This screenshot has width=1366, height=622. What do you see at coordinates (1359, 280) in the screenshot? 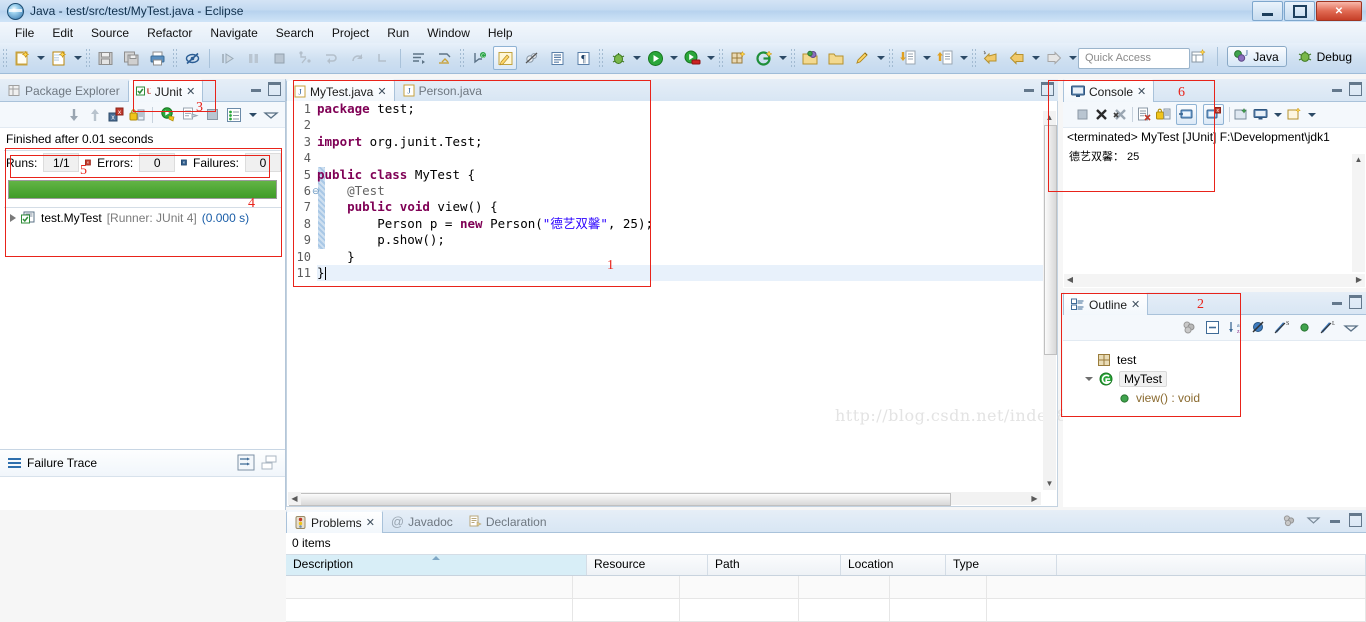
I see `console-scroll-right-icon: ▶` at bounding box center [1359, 280].